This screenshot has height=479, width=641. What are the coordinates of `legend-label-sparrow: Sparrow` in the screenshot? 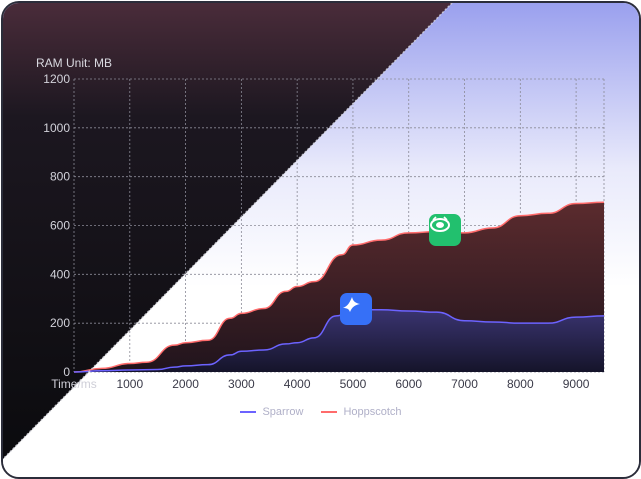 It's located at (283, 412).